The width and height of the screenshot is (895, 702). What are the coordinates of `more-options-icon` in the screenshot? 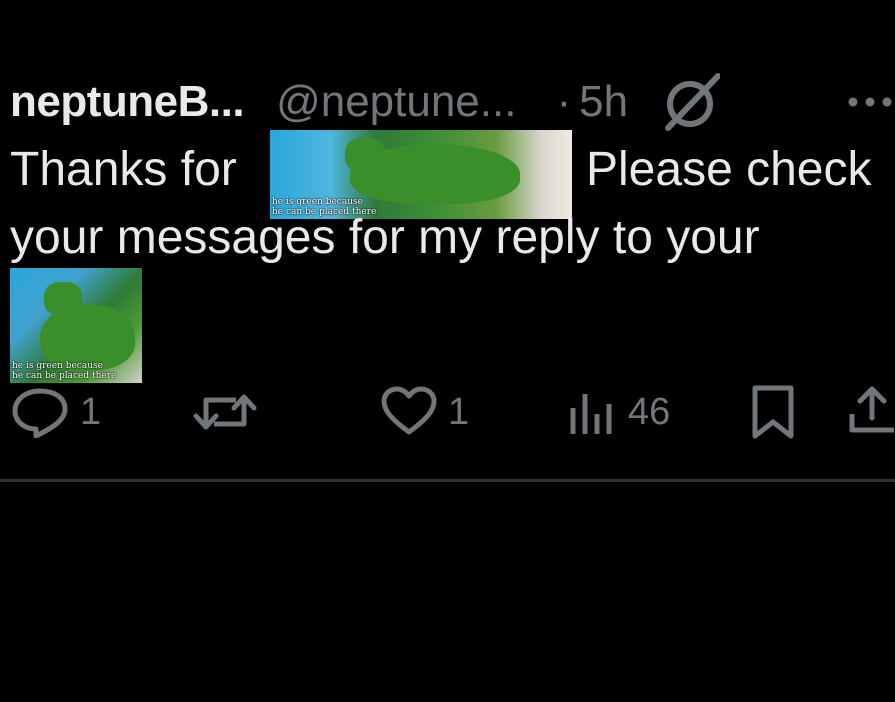 It's located at (870, 102).